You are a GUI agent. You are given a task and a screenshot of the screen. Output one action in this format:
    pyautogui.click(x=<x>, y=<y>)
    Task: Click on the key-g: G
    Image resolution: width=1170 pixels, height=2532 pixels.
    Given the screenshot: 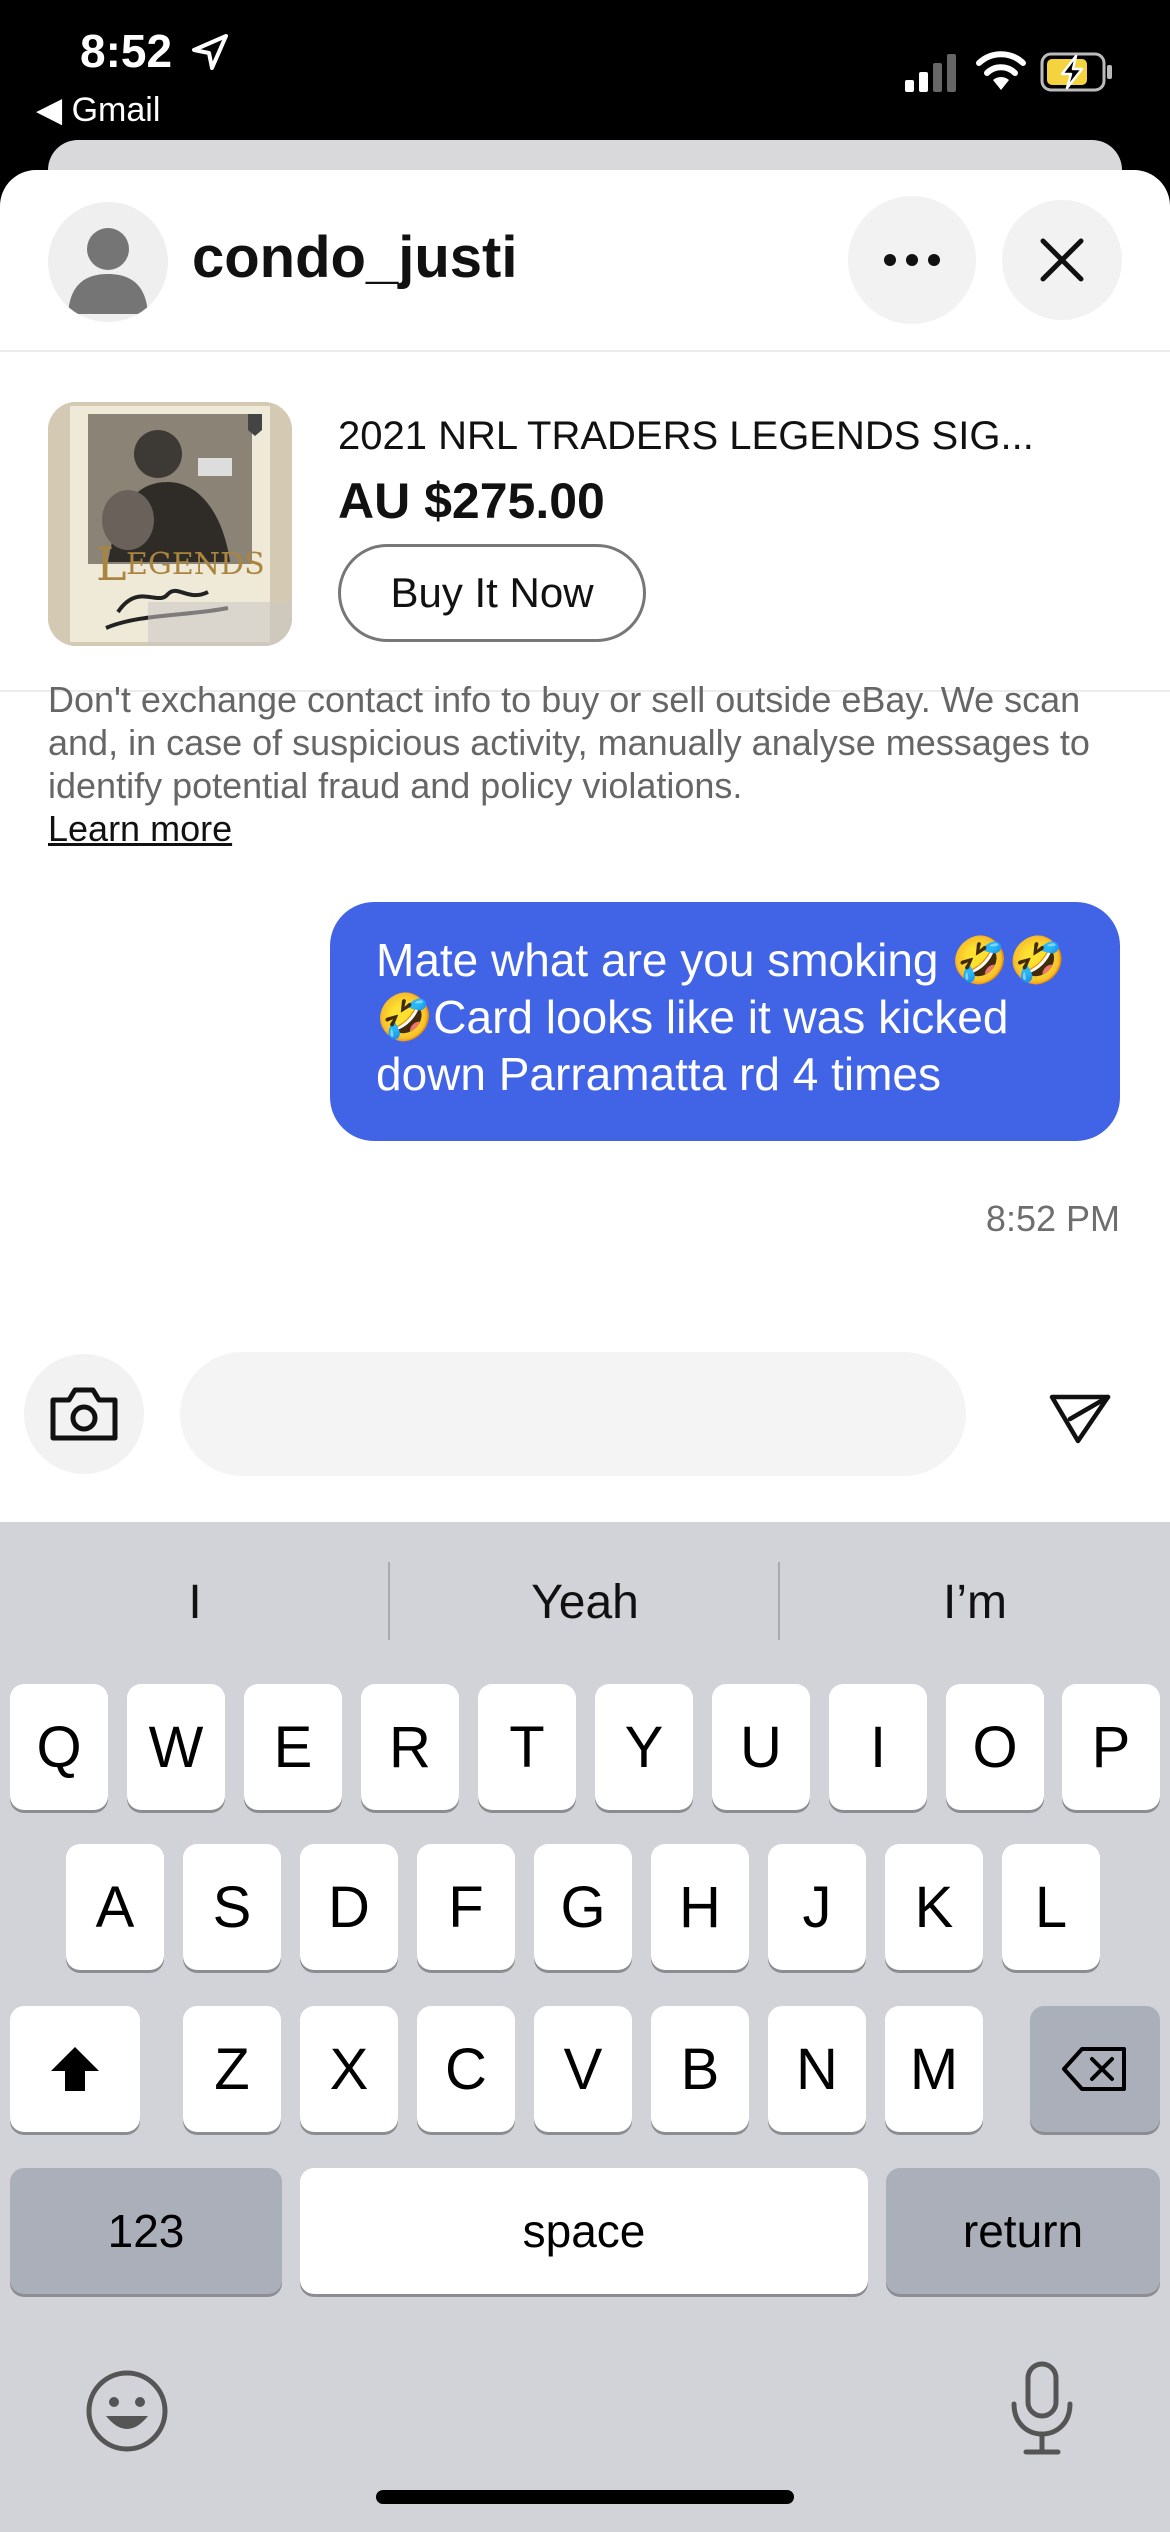 What is the action you would take?
    pyautogui.click(x=583, y=1907)
    